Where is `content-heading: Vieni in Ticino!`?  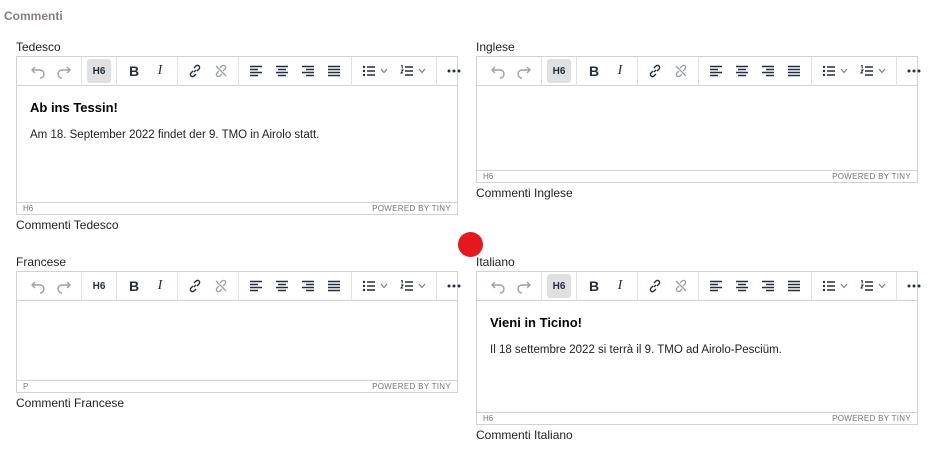
content-heading: Vieni in Ticino! is located at coordinates (536, 322).